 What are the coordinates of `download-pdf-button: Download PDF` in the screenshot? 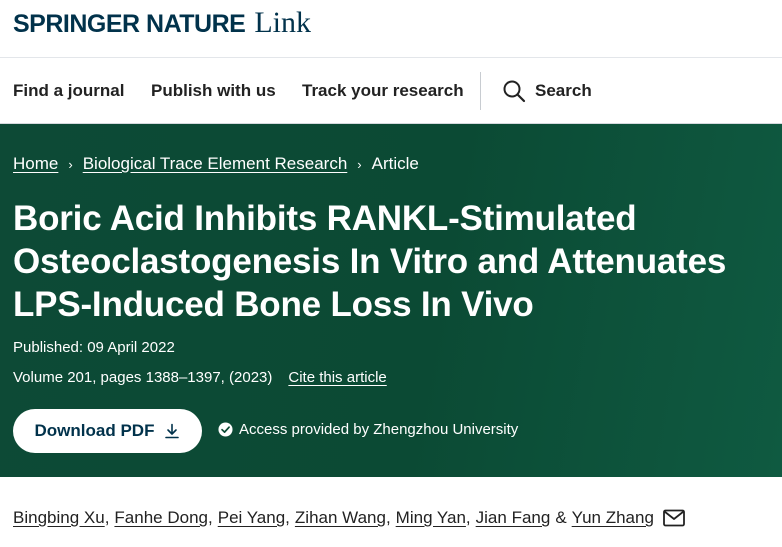 It's located at (107, 431).